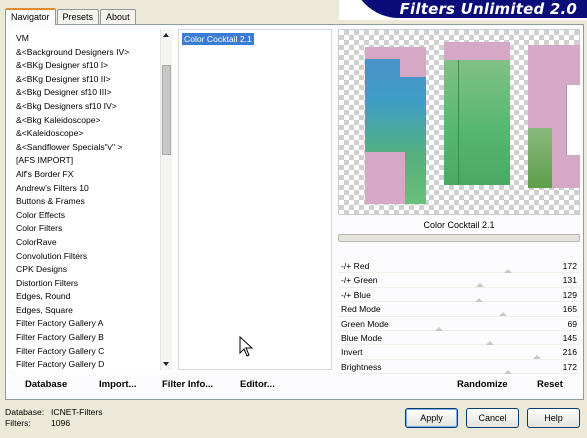 Image resolution: width=587 pixels, height=438 pixels. I want to click on category-item: Alf's Border FX, so click(72, 175).